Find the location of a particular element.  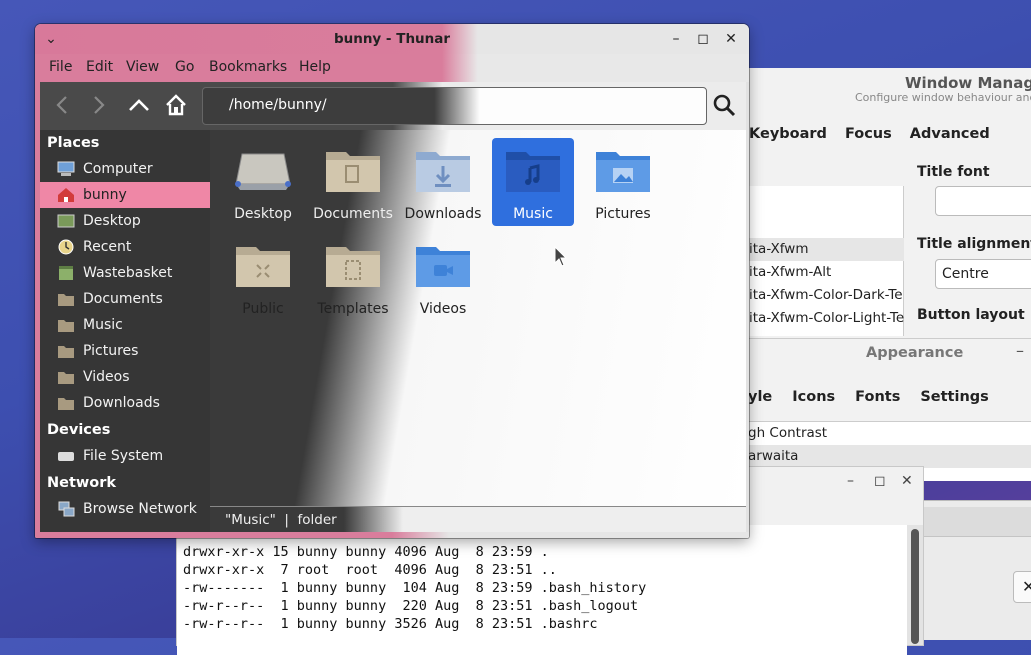

music-folder-icon is located at coordinates (533, 172).